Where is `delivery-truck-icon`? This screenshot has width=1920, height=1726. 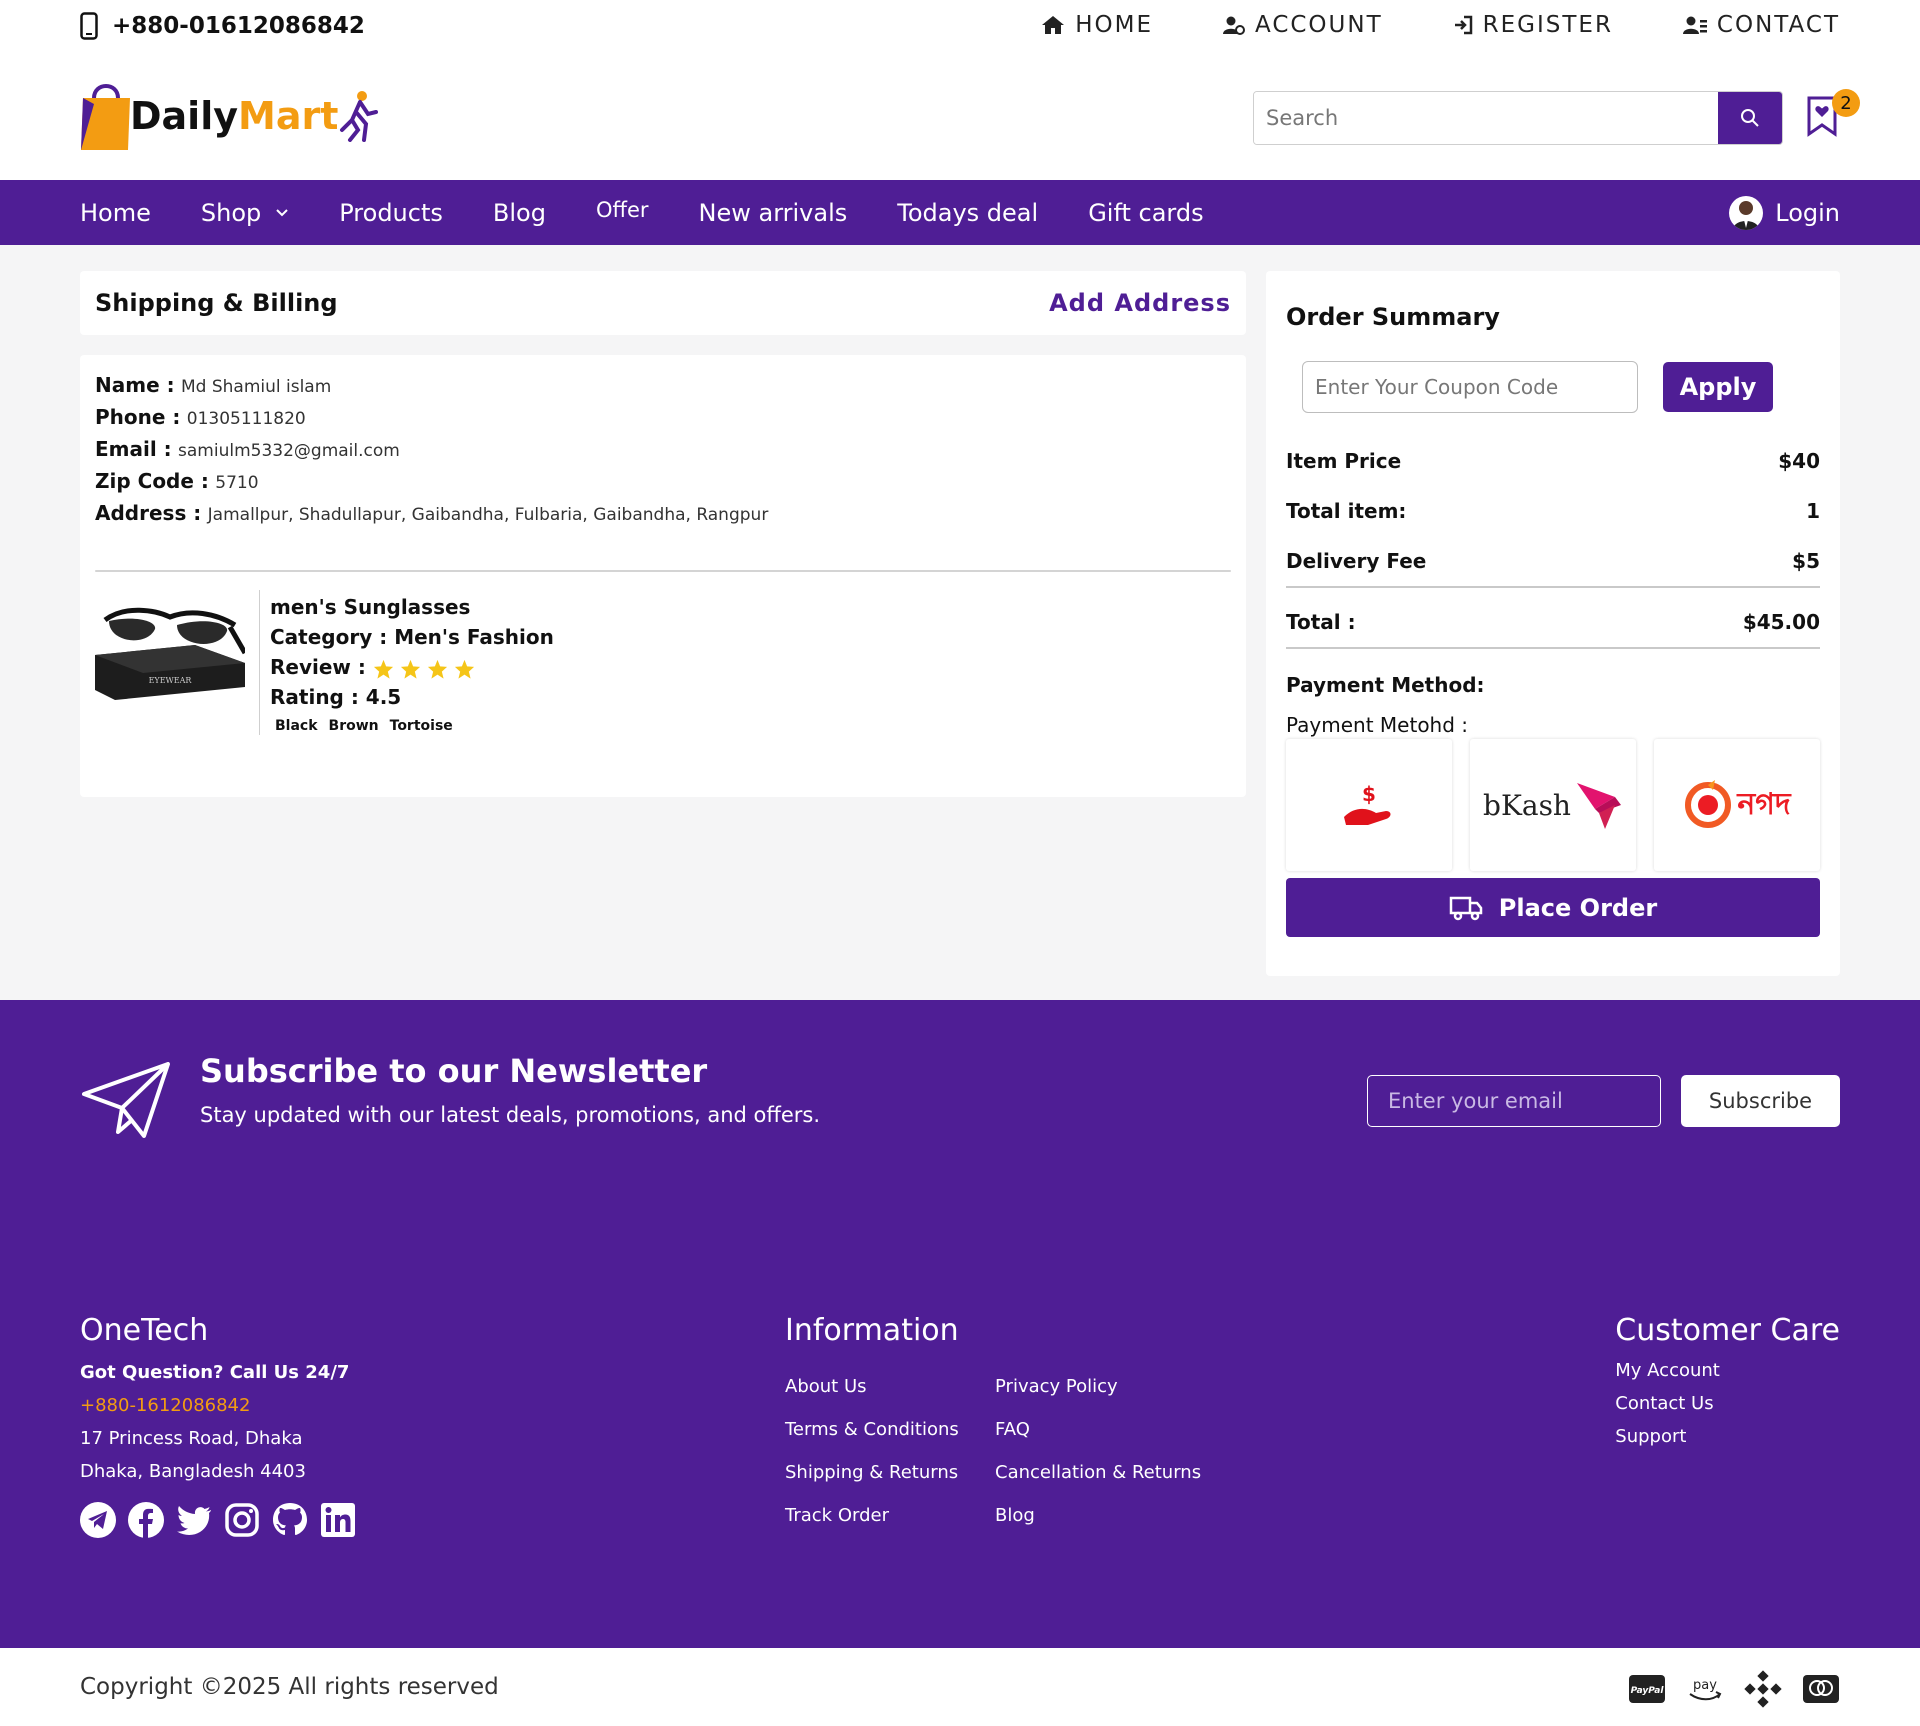 delivery-truck-icon is located at coordinates (1466, 908).